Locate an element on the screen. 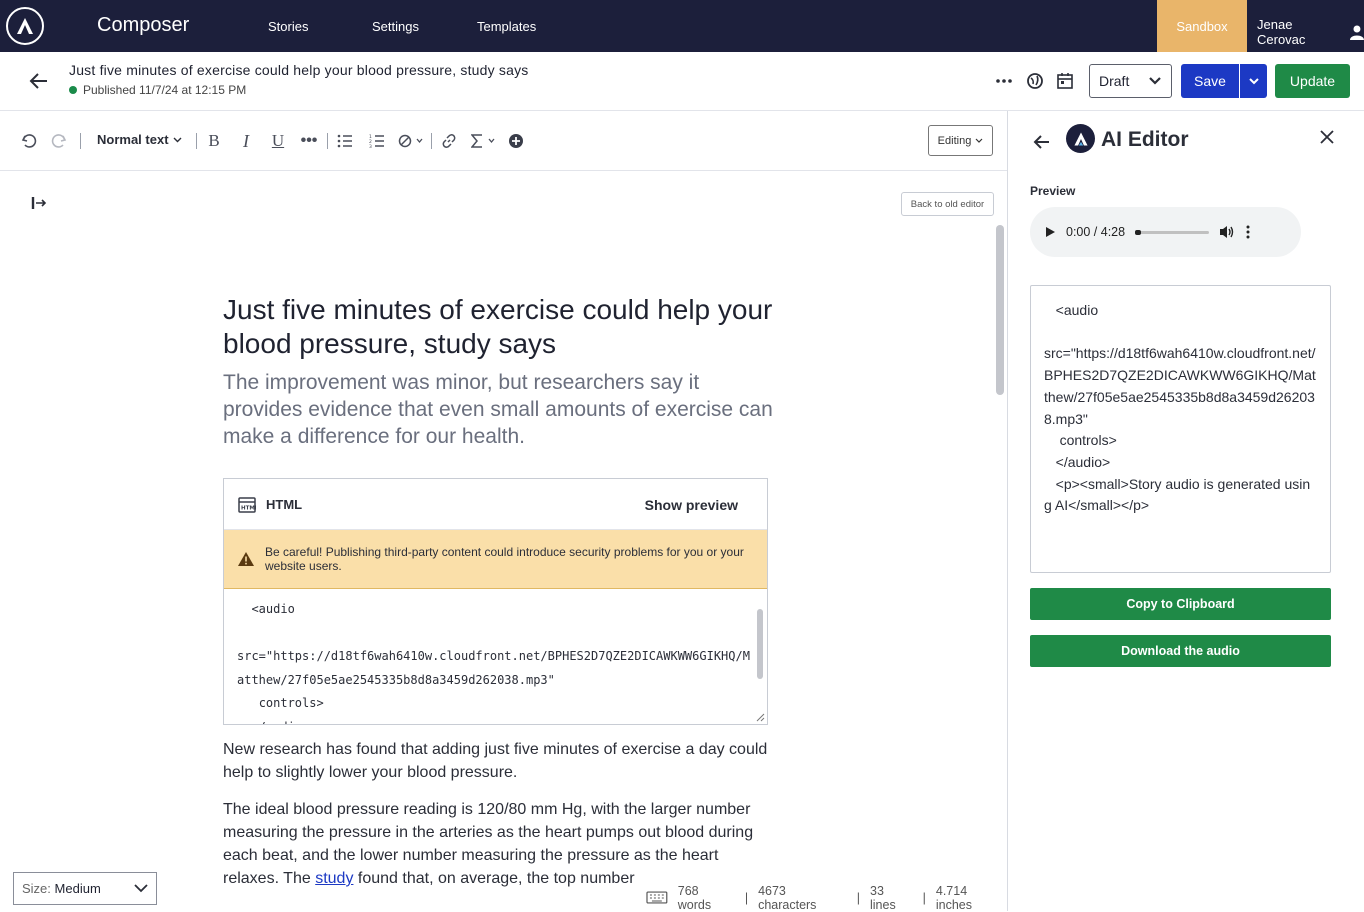 The height and width of the screenshot is (912, 1364). text-style-value: Normal text is located at coordinates (133, 139).